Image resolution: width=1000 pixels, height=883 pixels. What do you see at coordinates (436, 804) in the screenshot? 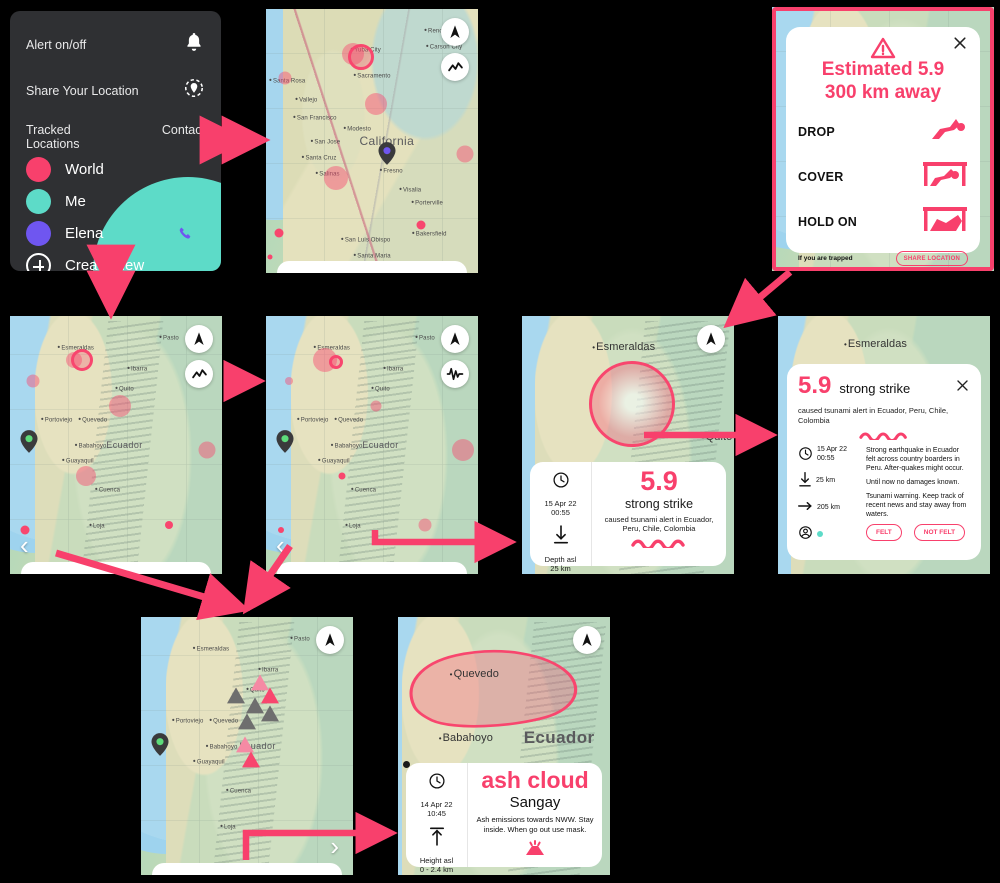
I see `ash-date: 14 Apr 22` at bounding box center [436, 804].